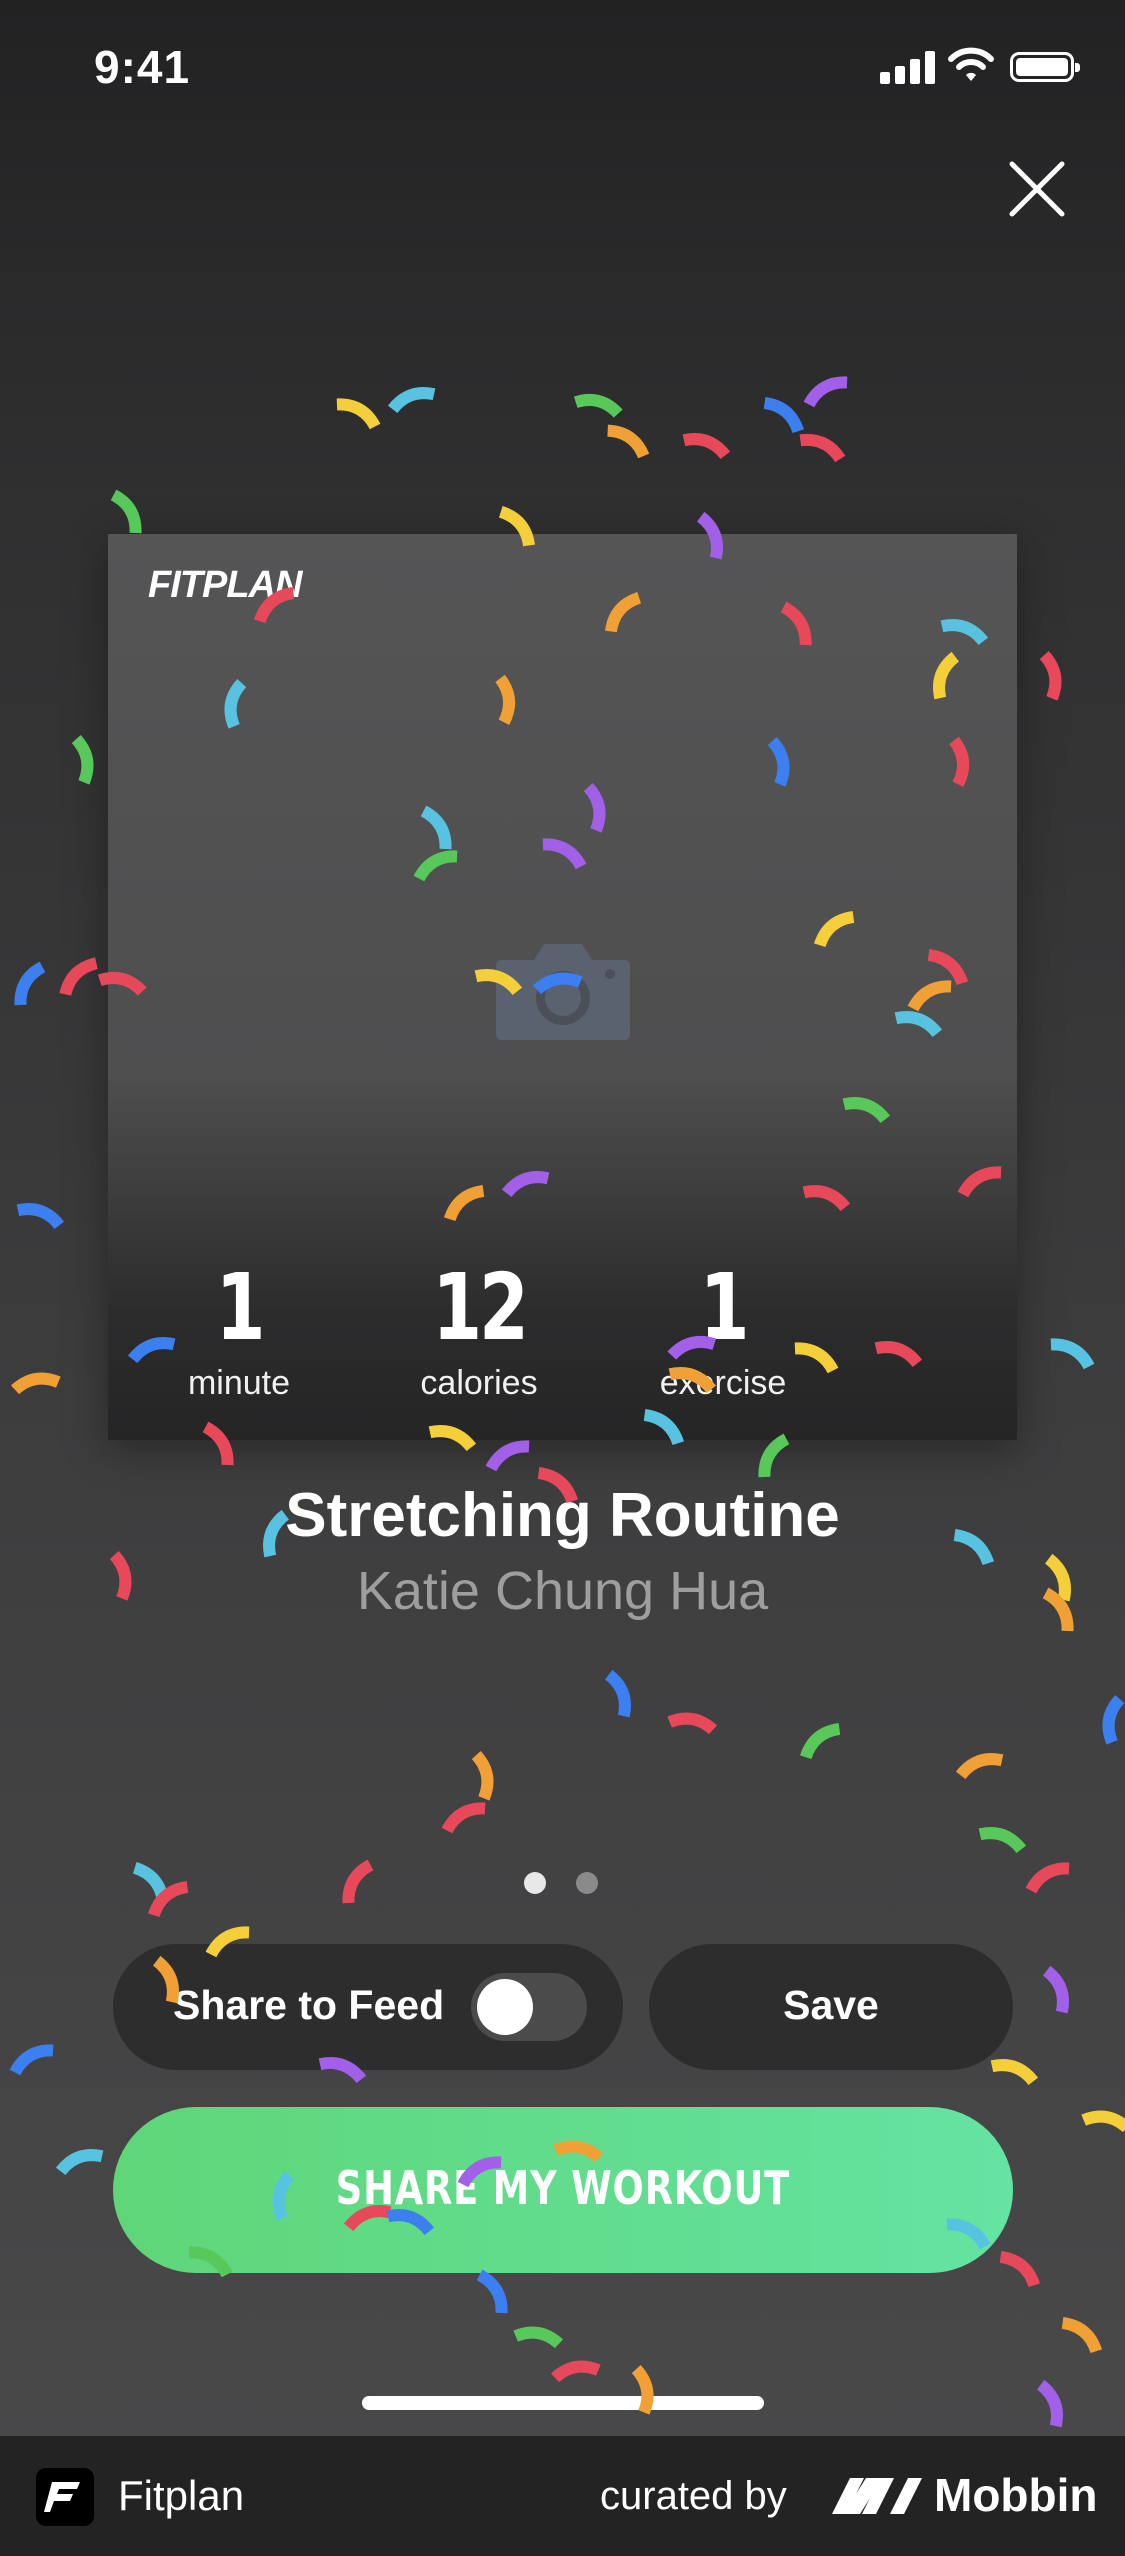 The image size is (1125, 2556). I want to click on camera-icon, so click(563, 990).